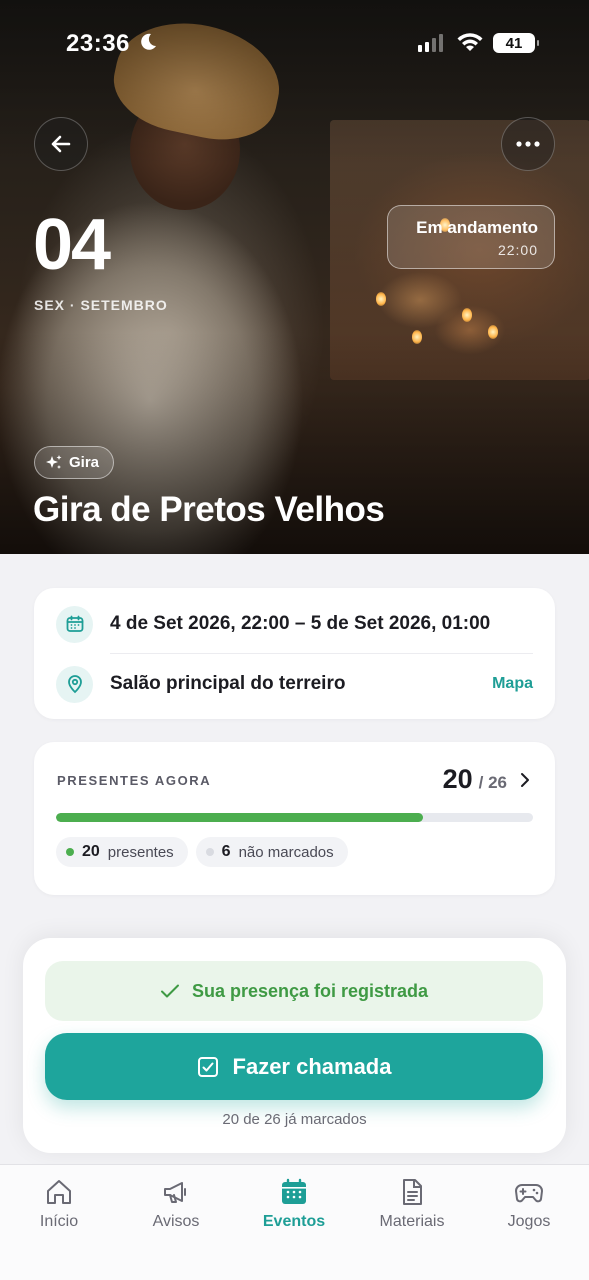 This screenshot has height=1280, width=589. I want to click on calendar-icon-bubble, so click(74, 624).